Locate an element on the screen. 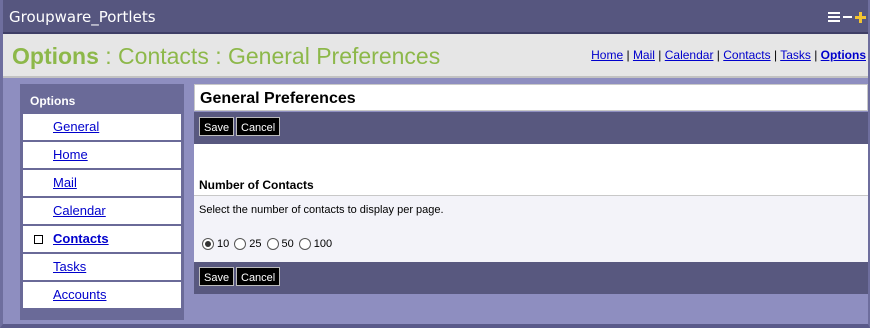  maximize-icon is located at coordinates (860, 17).